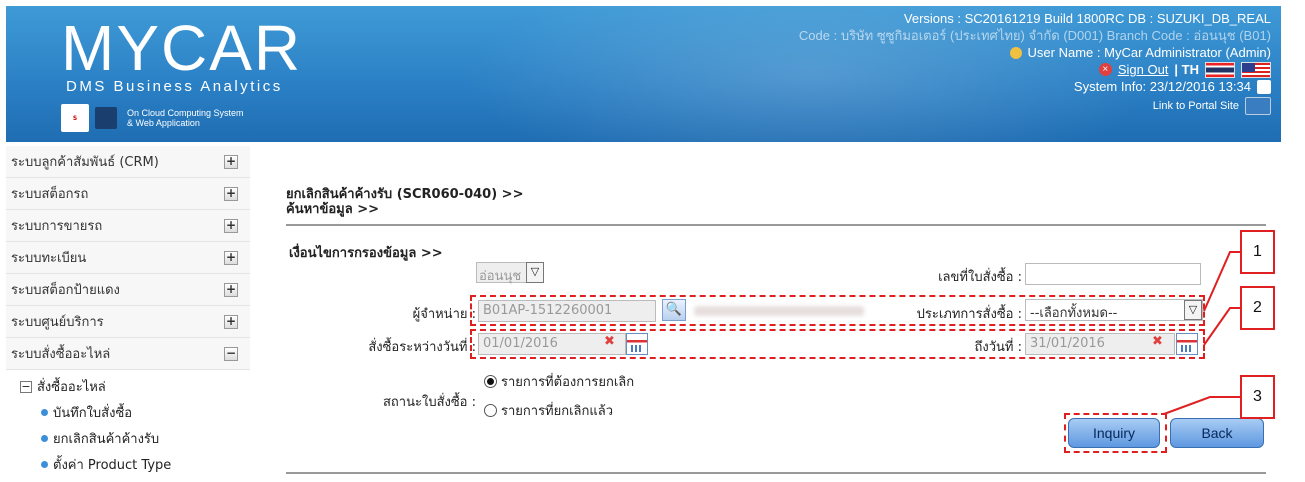 Image resolution: width=1305 pixels, height=482 pixels. What do you see at coordinates (1143, 69) in the screenshot?
I see `sign-out-link: Sign Out` at bounding box center [1143, 69].